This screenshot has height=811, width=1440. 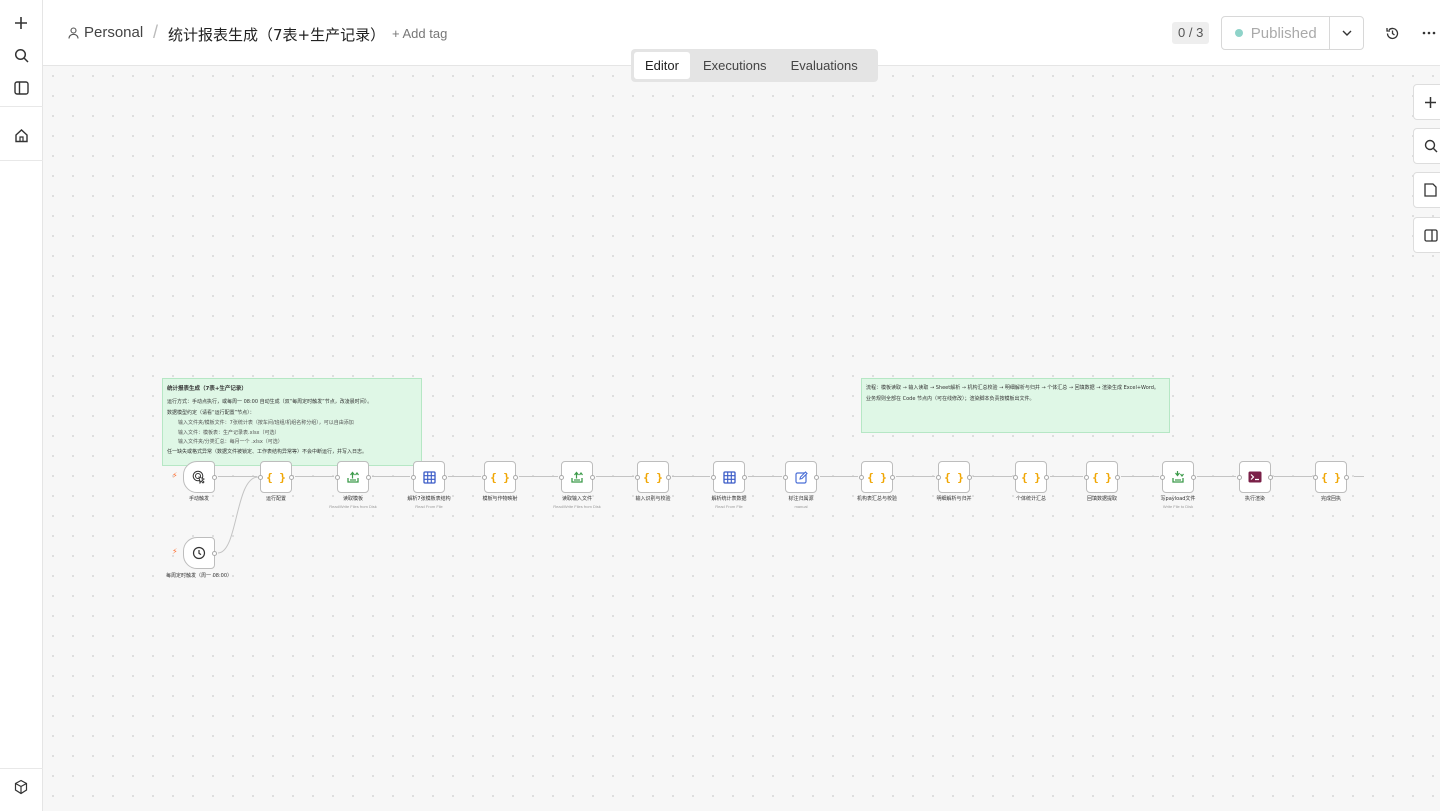 What do you see at coordinates (1346, 33) in the screenshot?
I see `publish-dropdown-button` at bounding box center [1346, 33].